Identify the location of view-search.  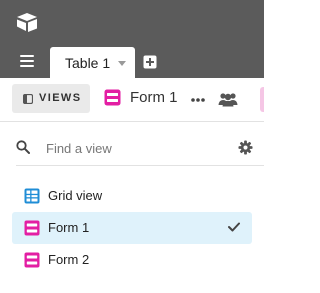
(137, 149).